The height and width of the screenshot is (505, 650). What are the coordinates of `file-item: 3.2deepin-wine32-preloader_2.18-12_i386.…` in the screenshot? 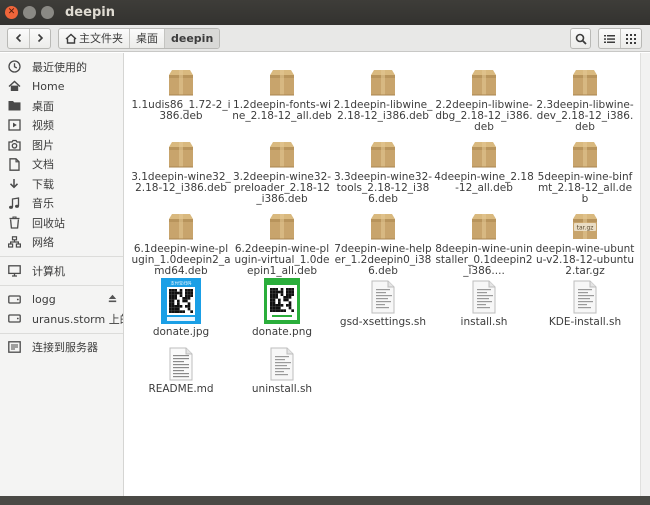 It's located at (282, 170).